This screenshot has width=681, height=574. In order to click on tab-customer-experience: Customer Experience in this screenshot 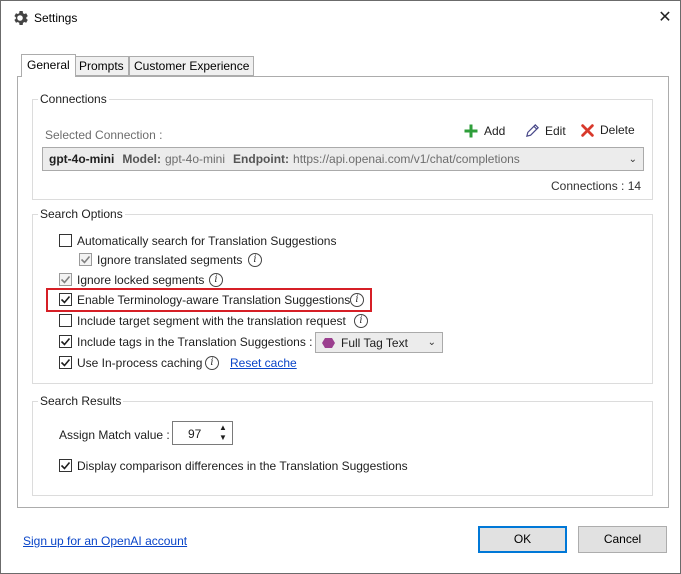, I will do `click(192, 66)`.